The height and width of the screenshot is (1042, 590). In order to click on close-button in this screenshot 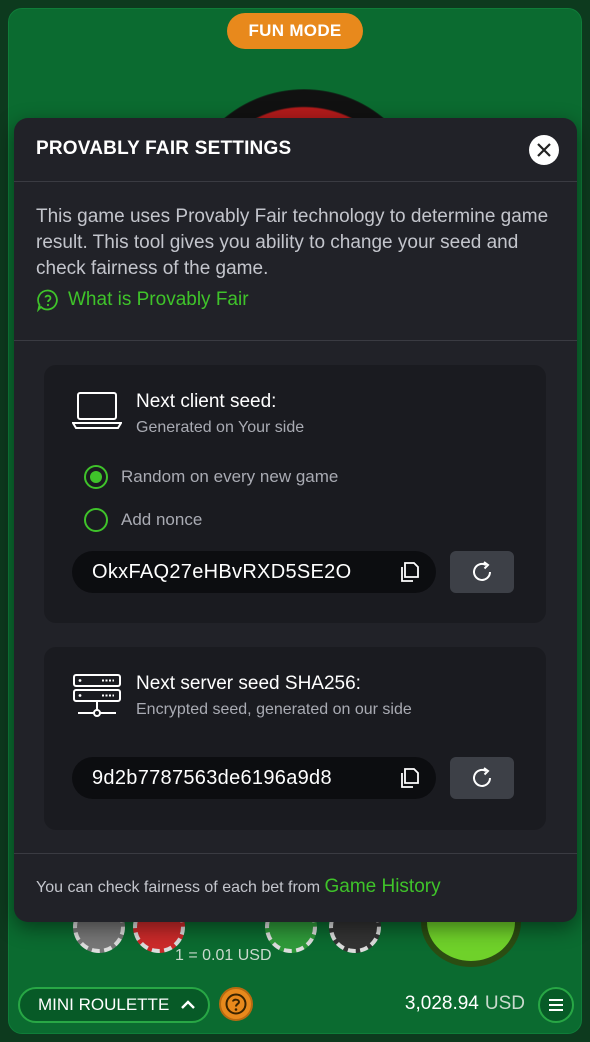, I will do `click(544, 150)`.